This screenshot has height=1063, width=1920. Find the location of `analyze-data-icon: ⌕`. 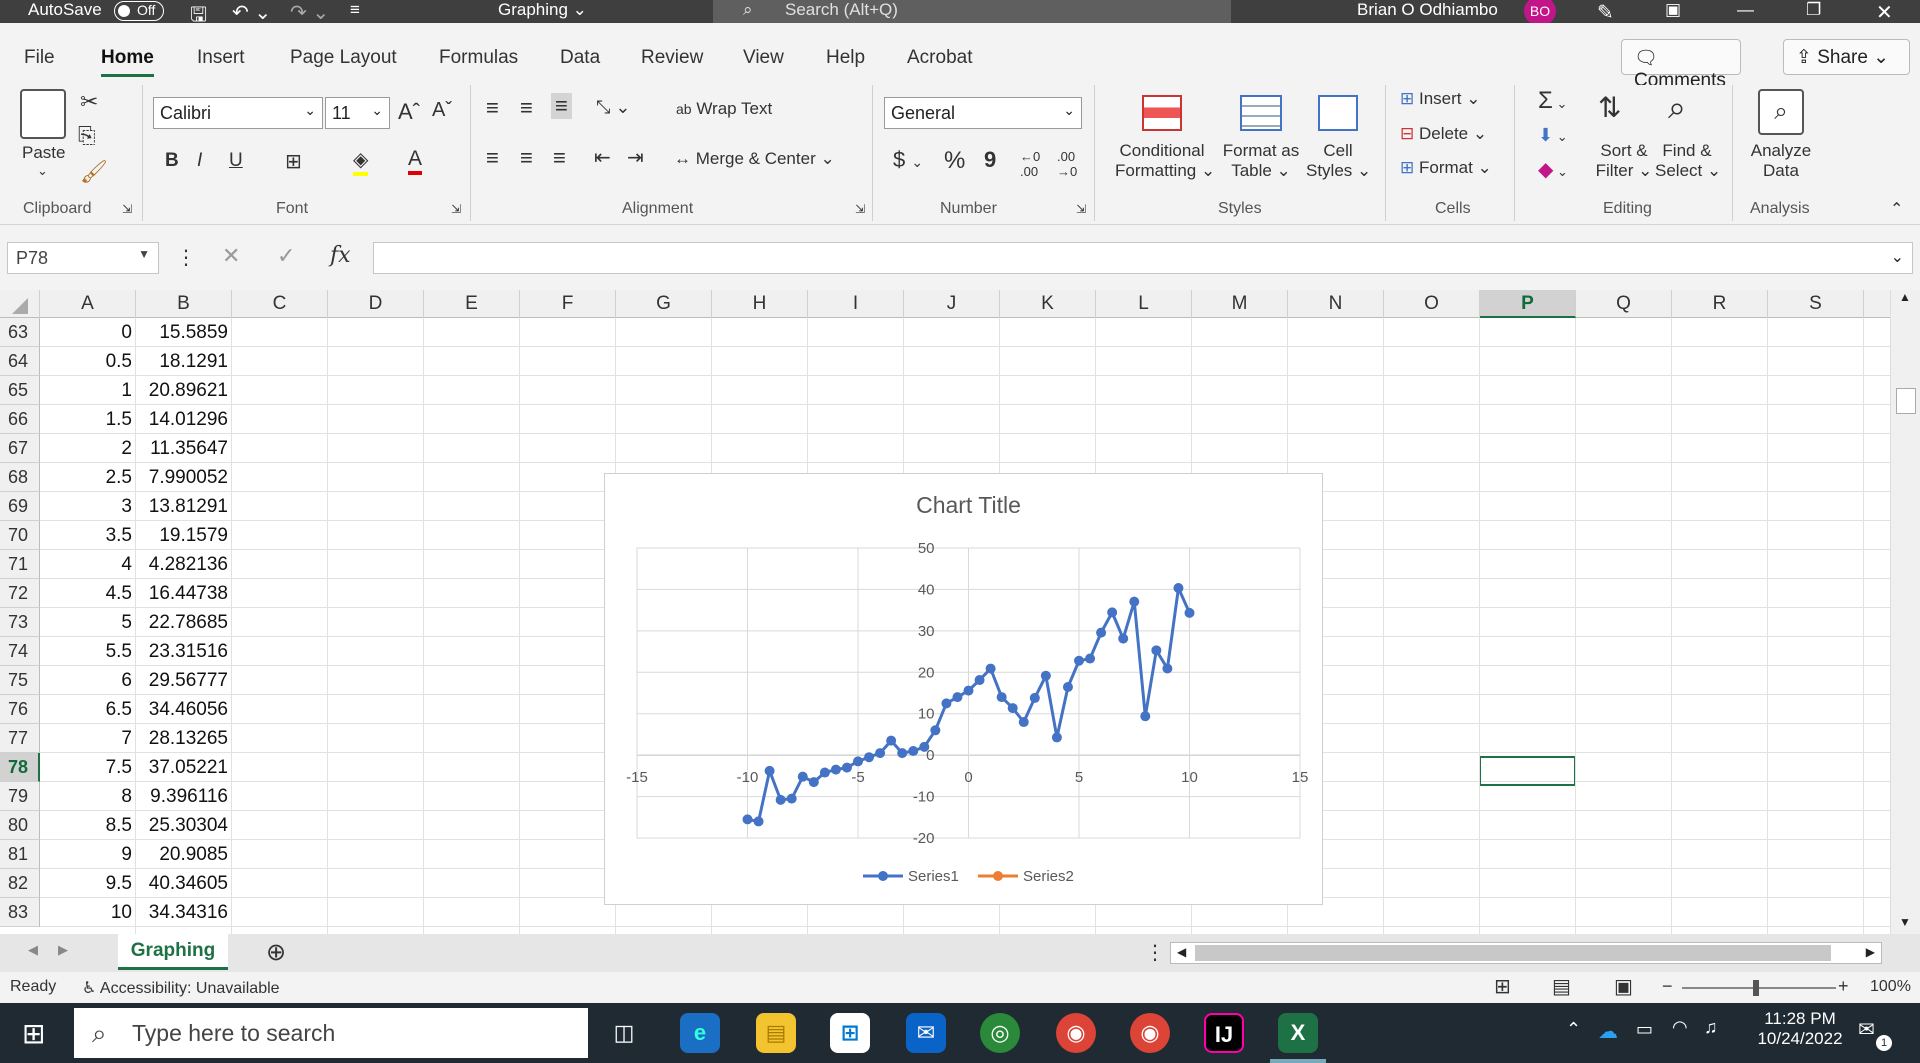

analyze-data-icon: ⌕ is located at coordinates (1781, 112).